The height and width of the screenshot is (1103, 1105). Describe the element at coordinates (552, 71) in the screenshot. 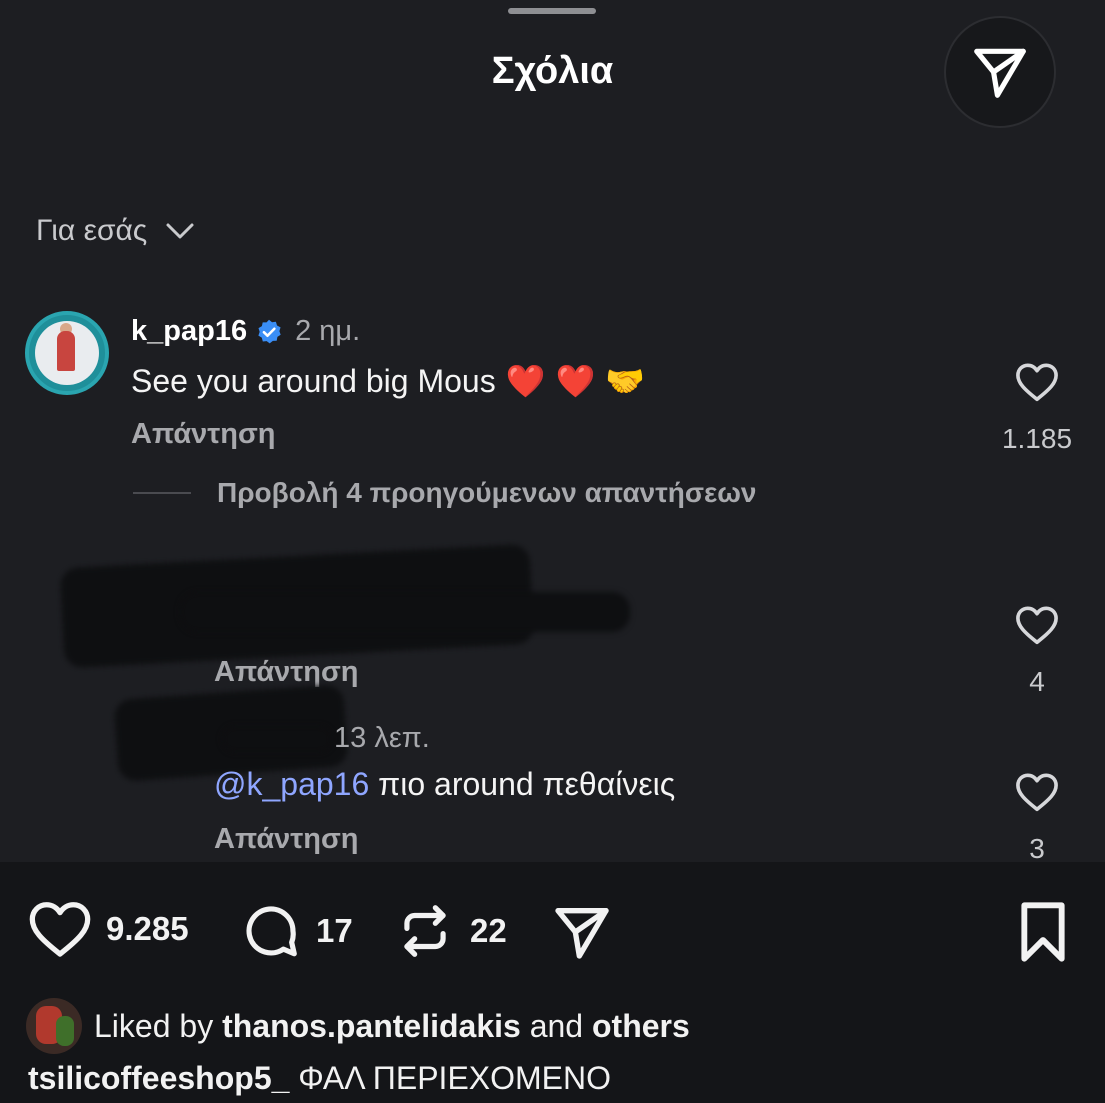

I see `sheet-title: Σχόλια` at that location.